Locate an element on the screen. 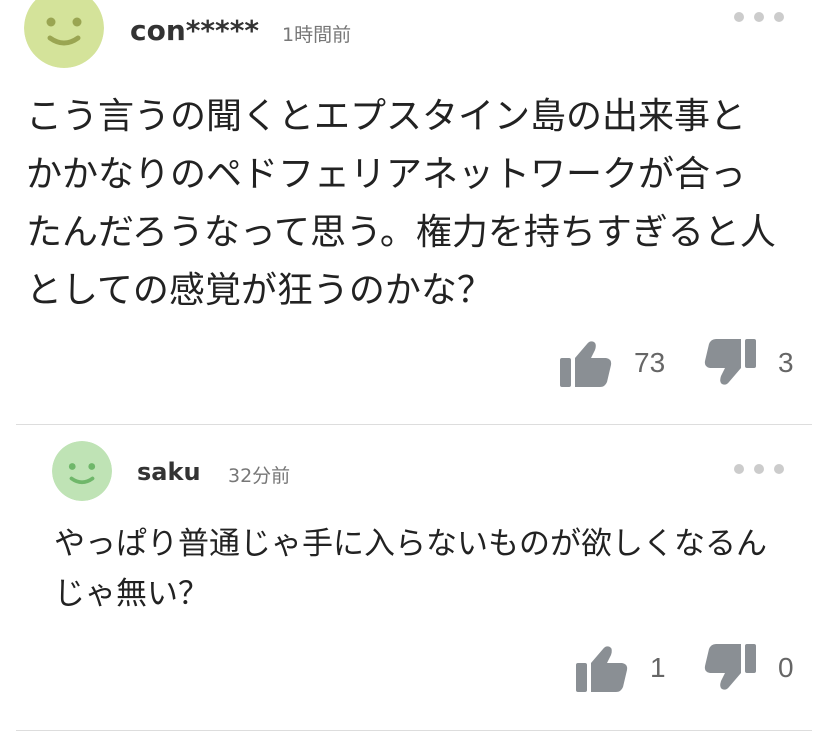 This screenshot has width=828, height=744. username: con***** is located at coordinates (194, 30).